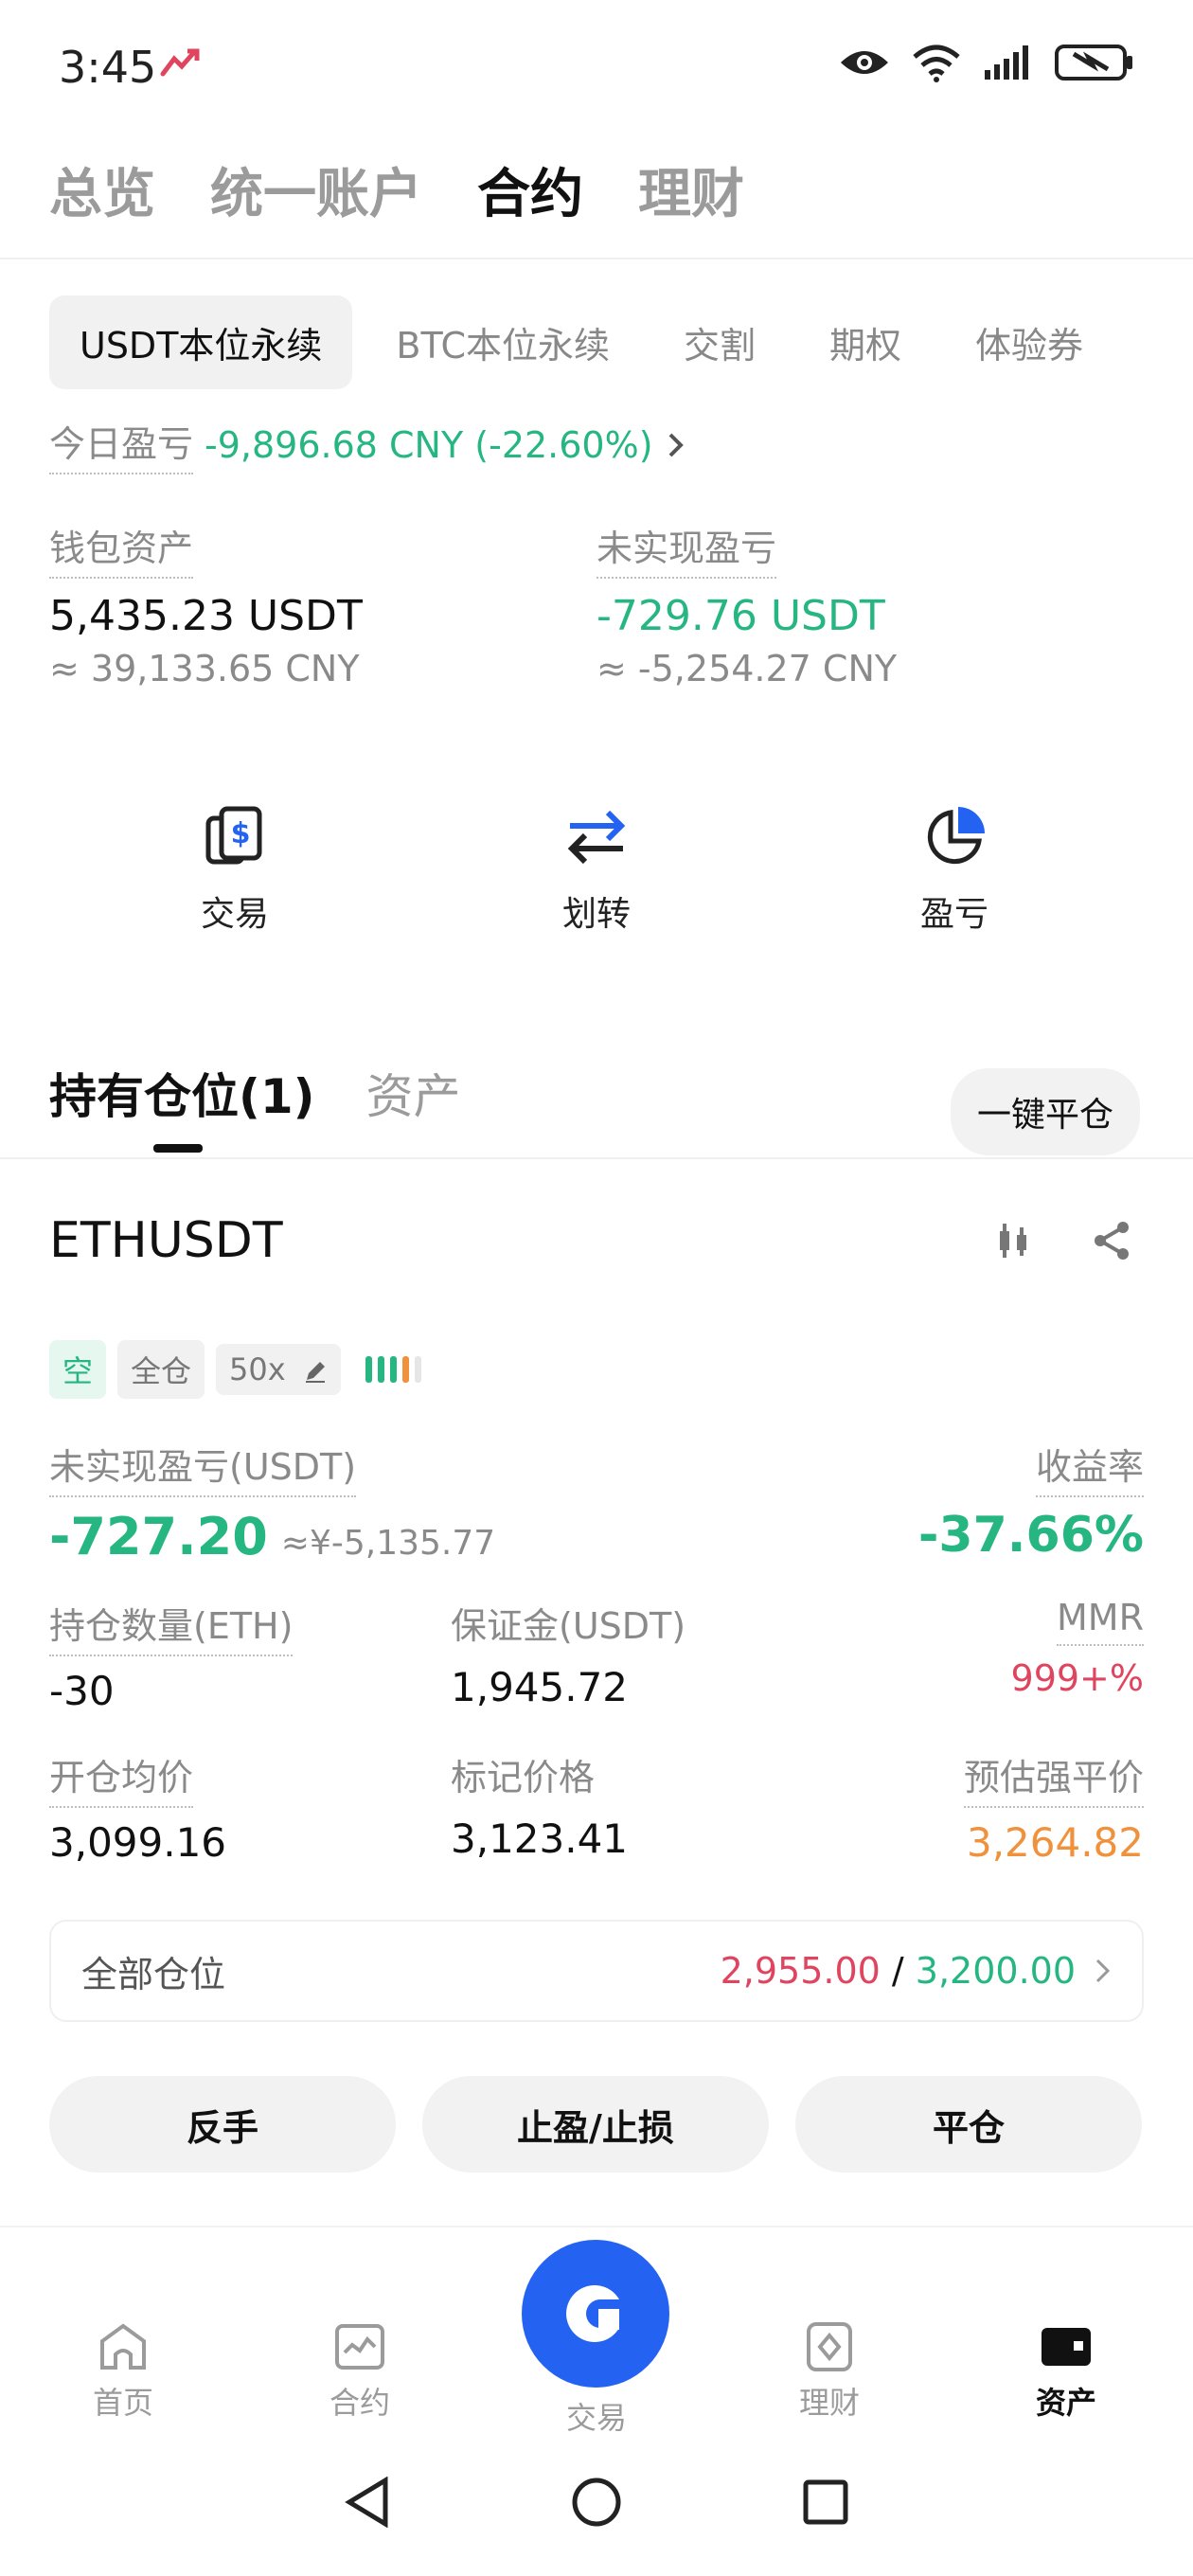 Image resolution: width=1193 pixels, height=2576 pixels. I want to click on subtab-btc-perp: BTC本位永续, so click(502, 342).